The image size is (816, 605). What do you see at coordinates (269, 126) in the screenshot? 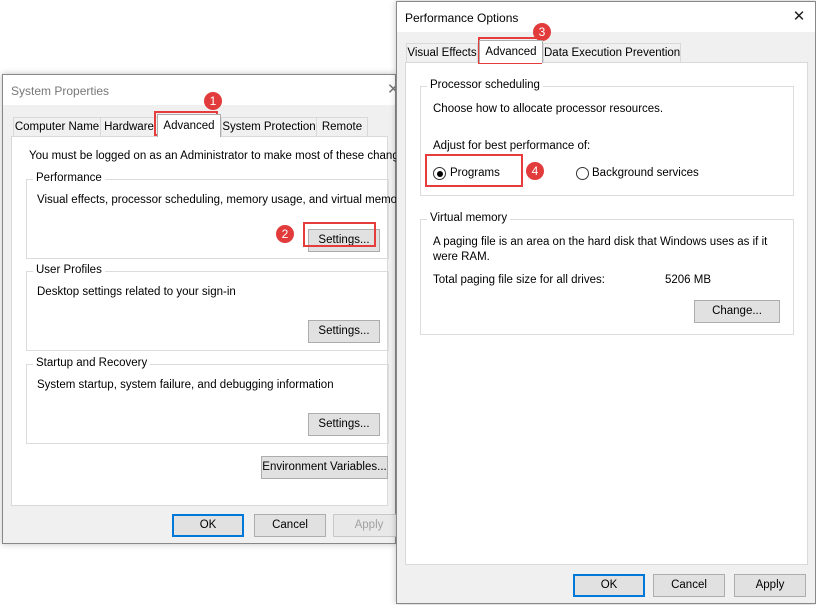
I see `tab-system-protection: System Protection` at bounding box center [269, 126].